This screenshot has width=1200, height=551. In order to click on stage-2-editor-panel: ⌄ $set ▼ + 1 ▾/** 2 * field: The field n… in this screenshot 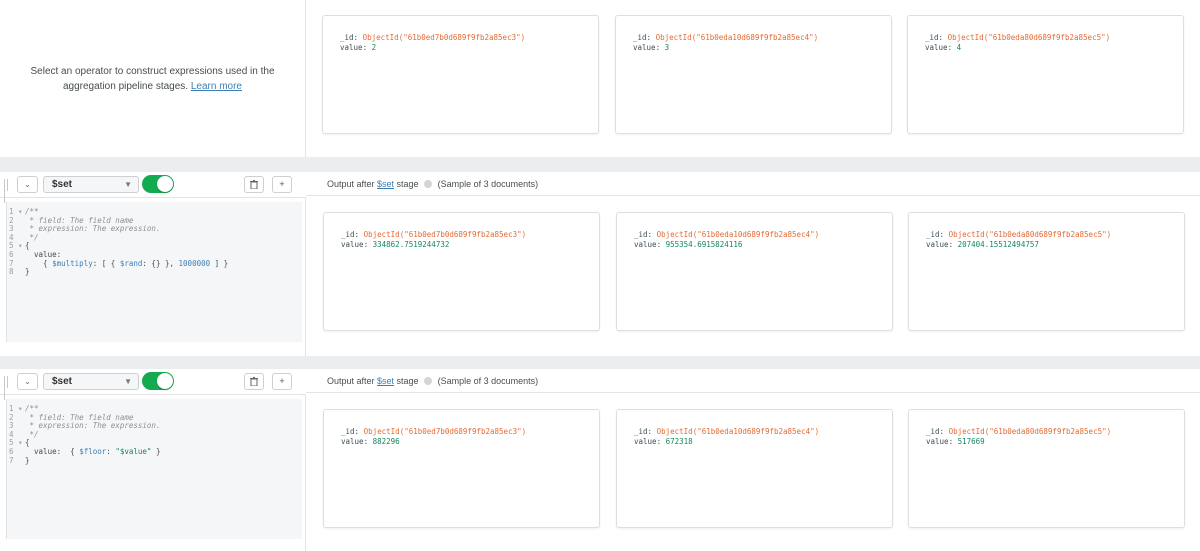, I will do `click(153, 460)`.